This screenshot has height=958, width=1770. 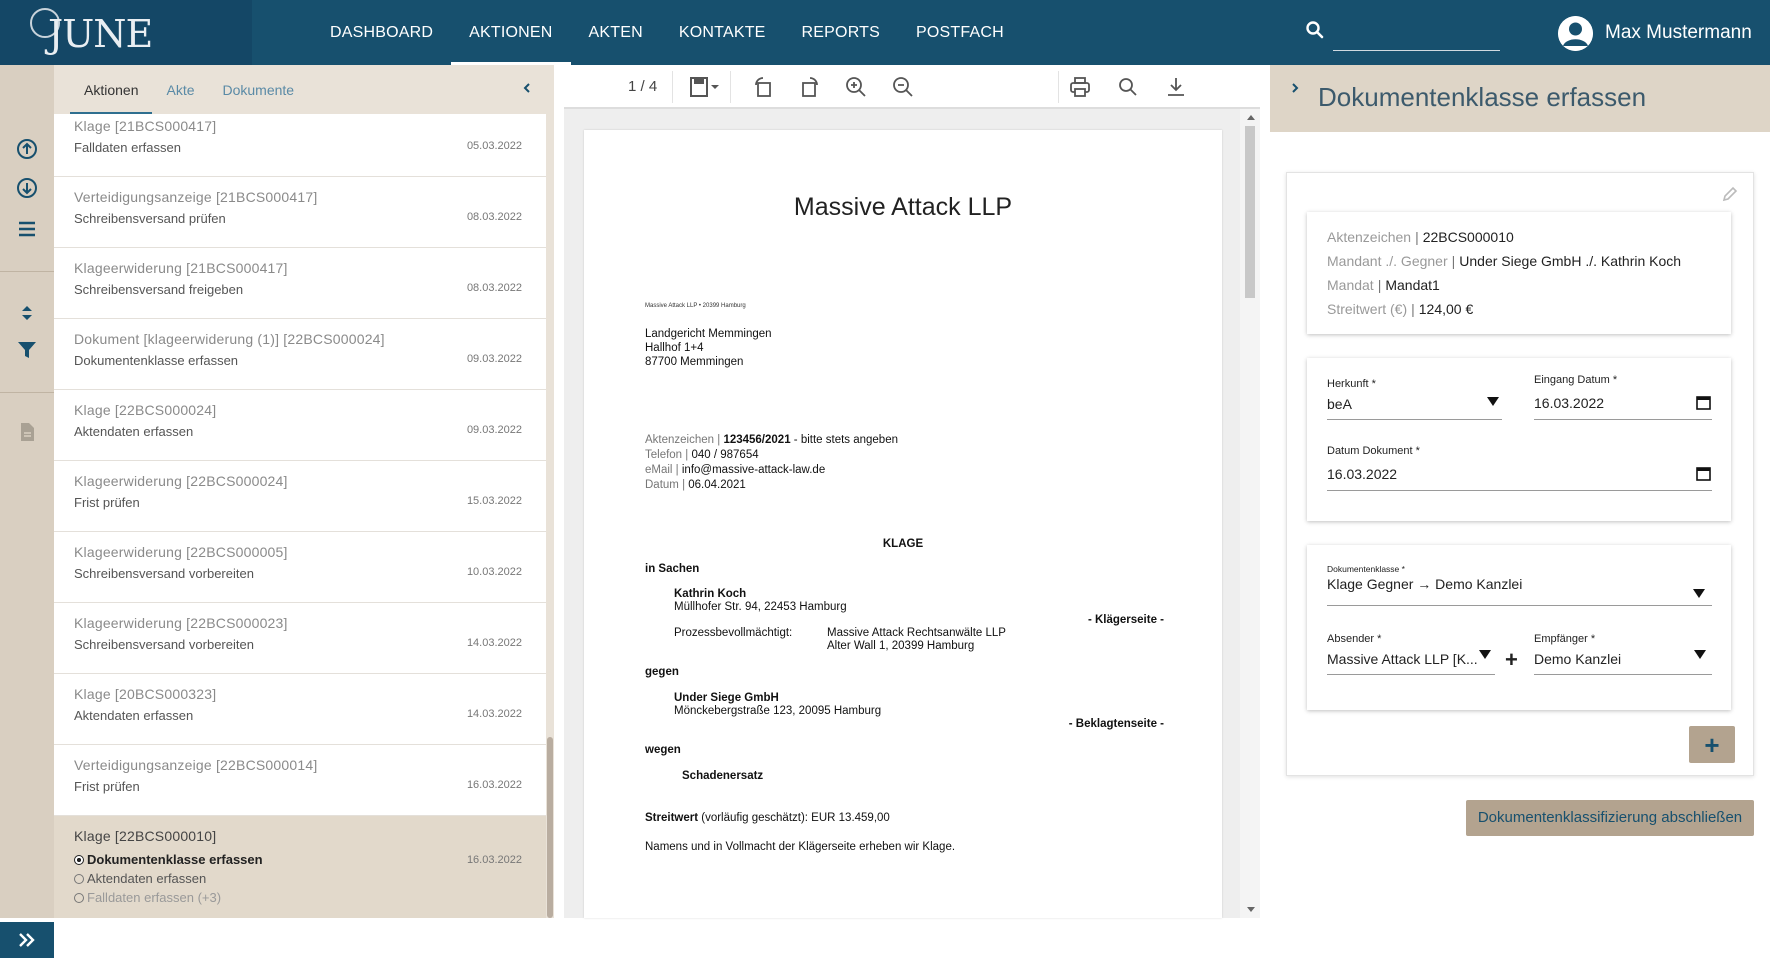 What do you see at coordinates (683, 440) in the screenshot?
I see `doc-meta-label: Aktenzeichen |` at bounding box center [683, 440].